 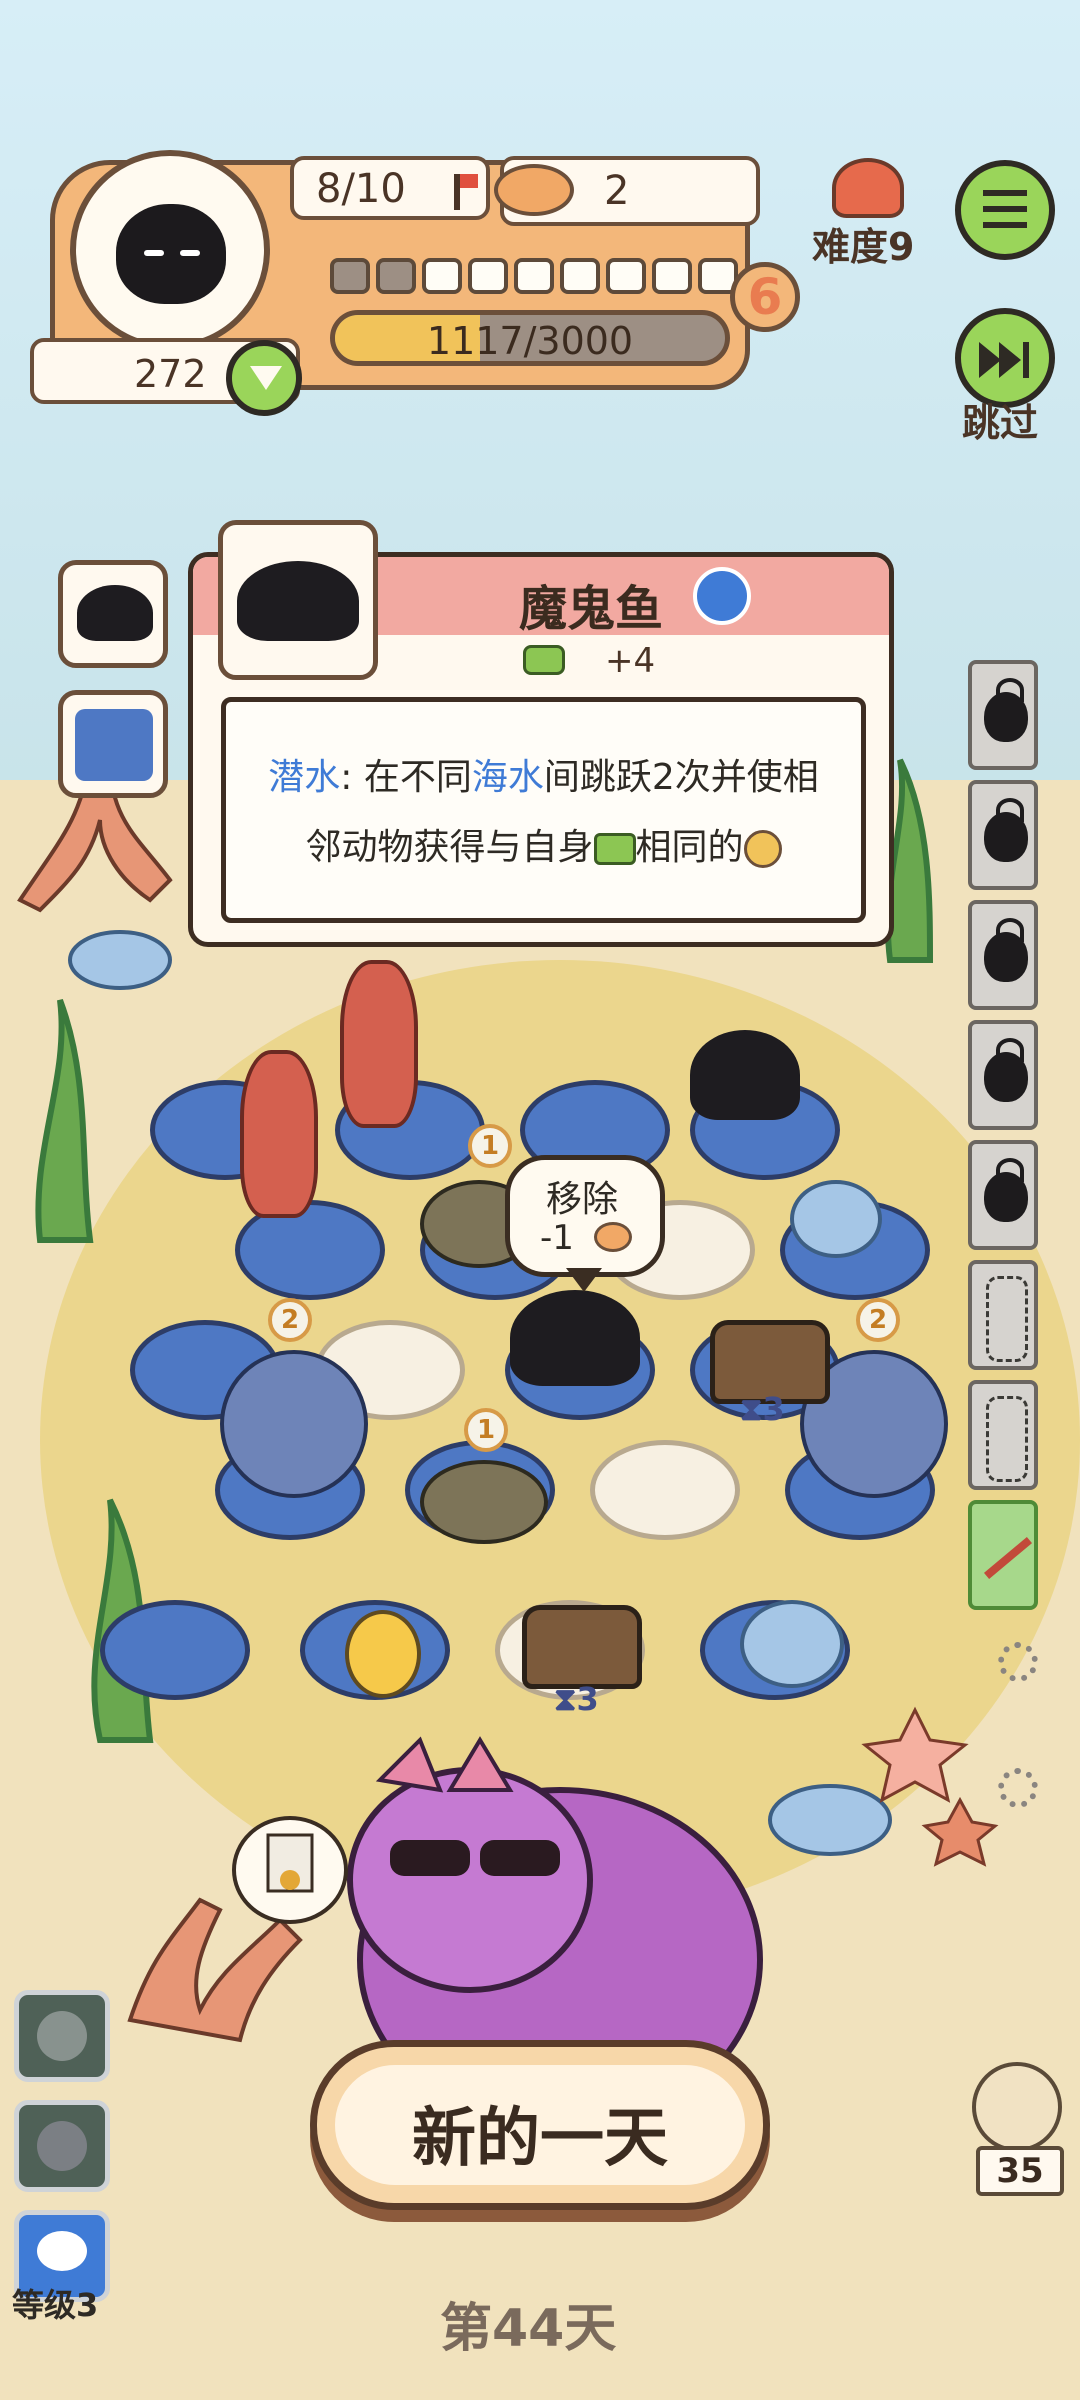 What do you see at coordinates (1003, 1555) in the screenshot?
I see `fishing-rod-slot` at bounding box center [1003, 1555].